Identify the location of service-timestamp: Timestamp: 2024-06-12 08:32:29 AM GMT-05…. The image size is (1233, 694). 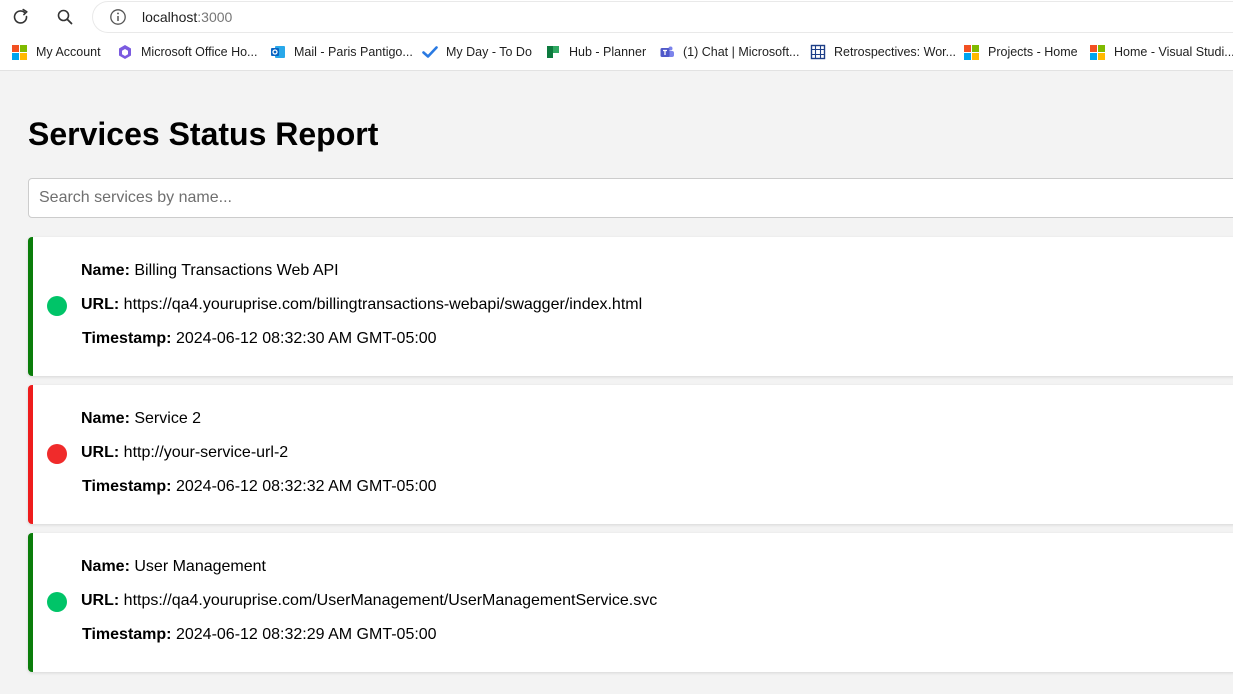
(259, 635).